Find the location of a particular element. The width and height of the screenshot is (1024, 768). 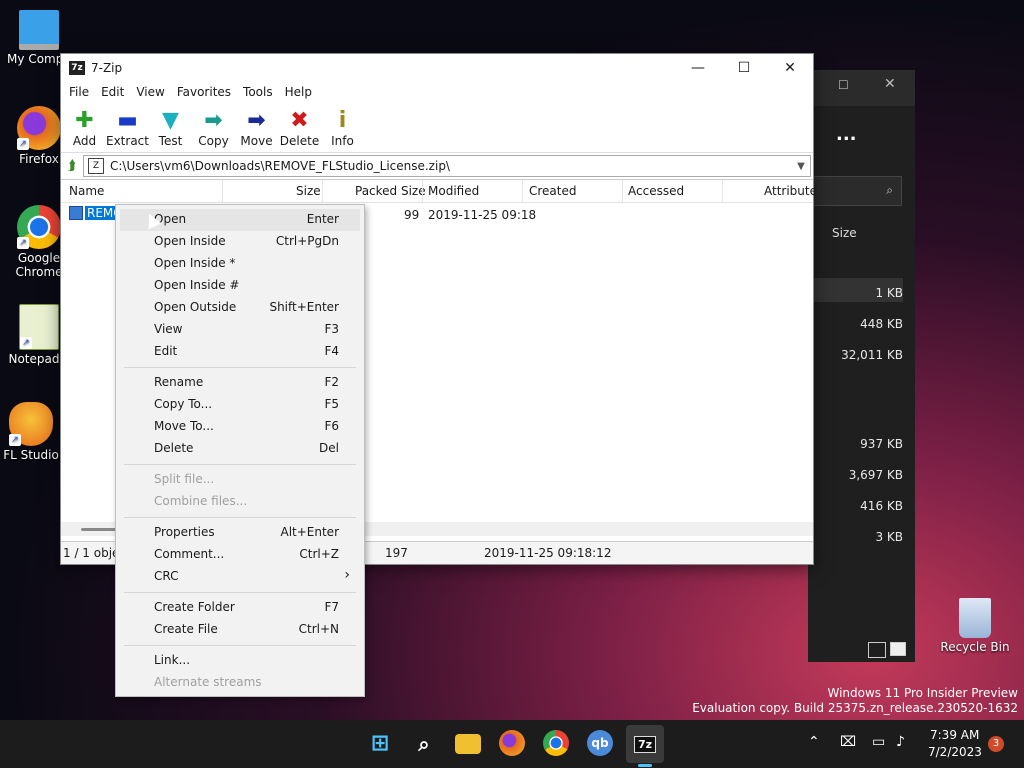

display-icon: ▭ is located at coordinates (878, 742).